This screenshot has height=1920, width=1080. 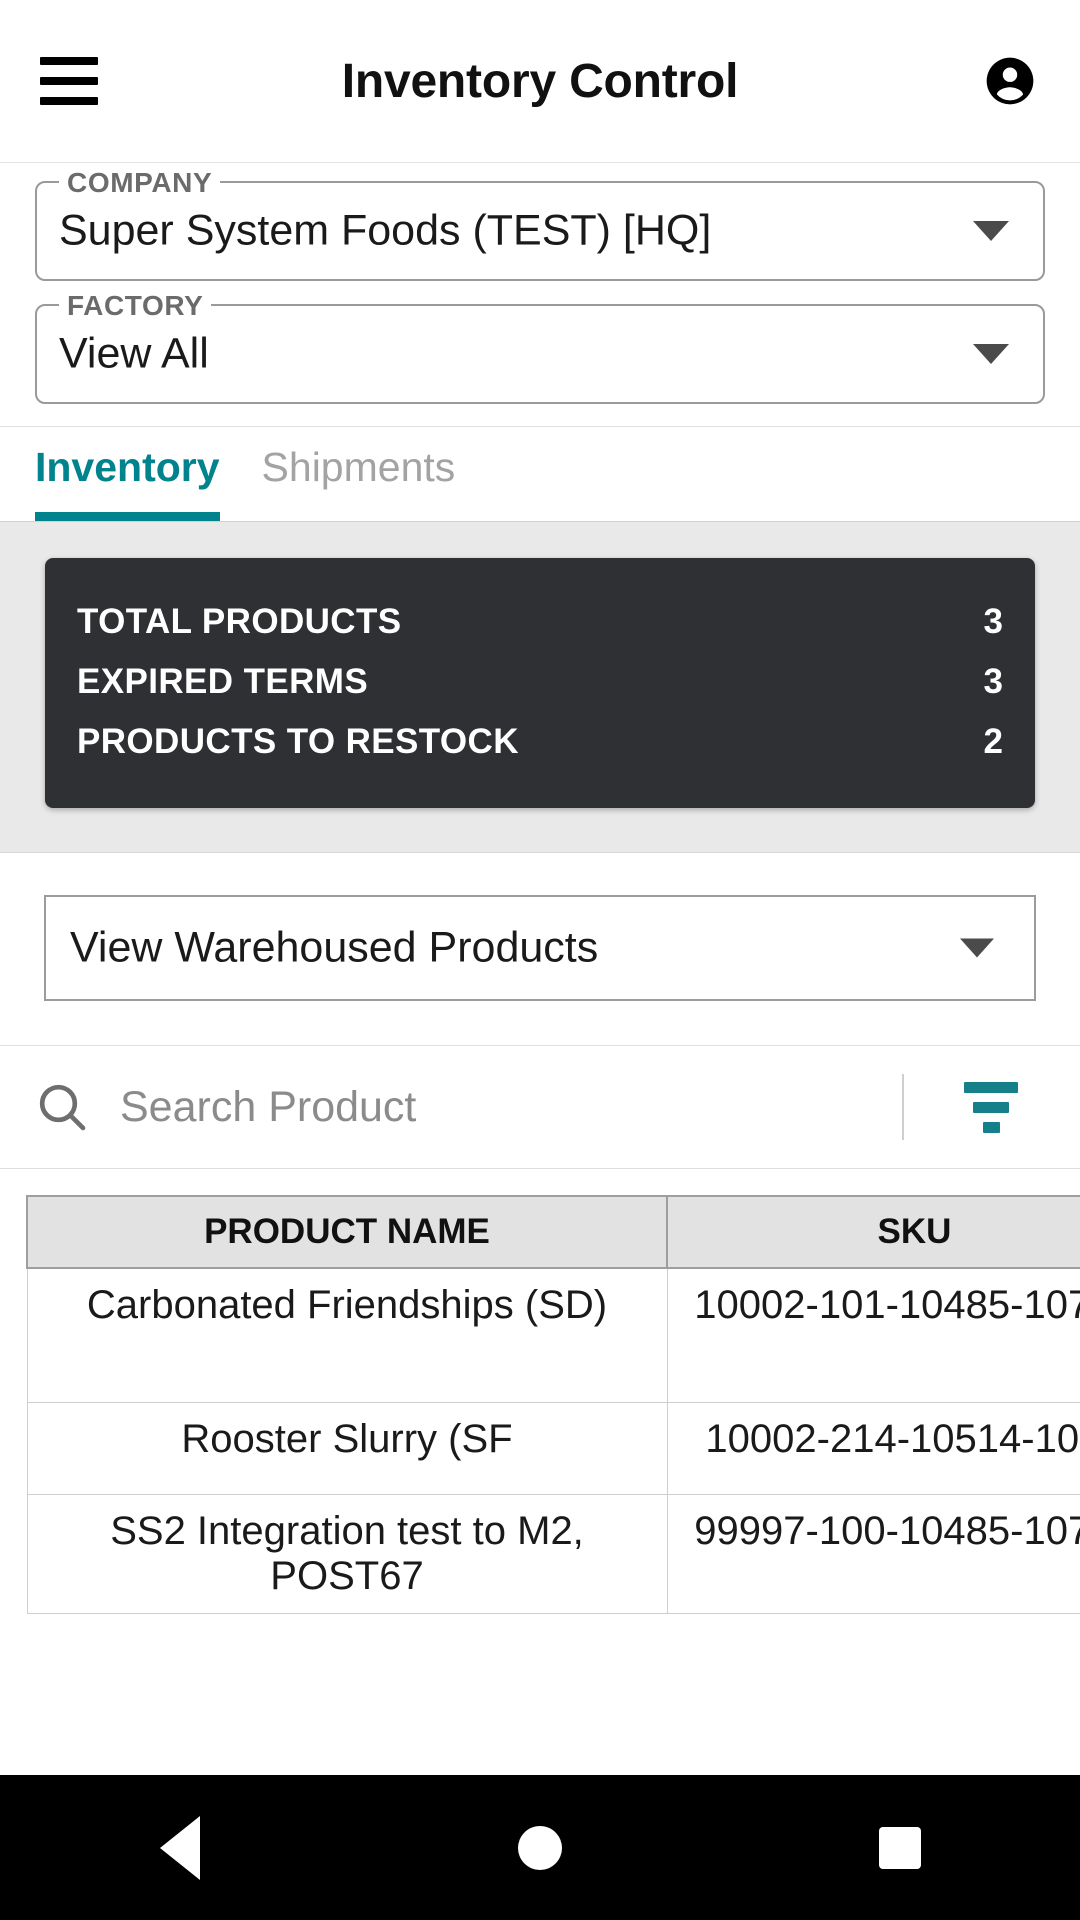 I want to click on cell-product-name: SS2 Integration test to M2, POST67, so click(x=347, y=1553).